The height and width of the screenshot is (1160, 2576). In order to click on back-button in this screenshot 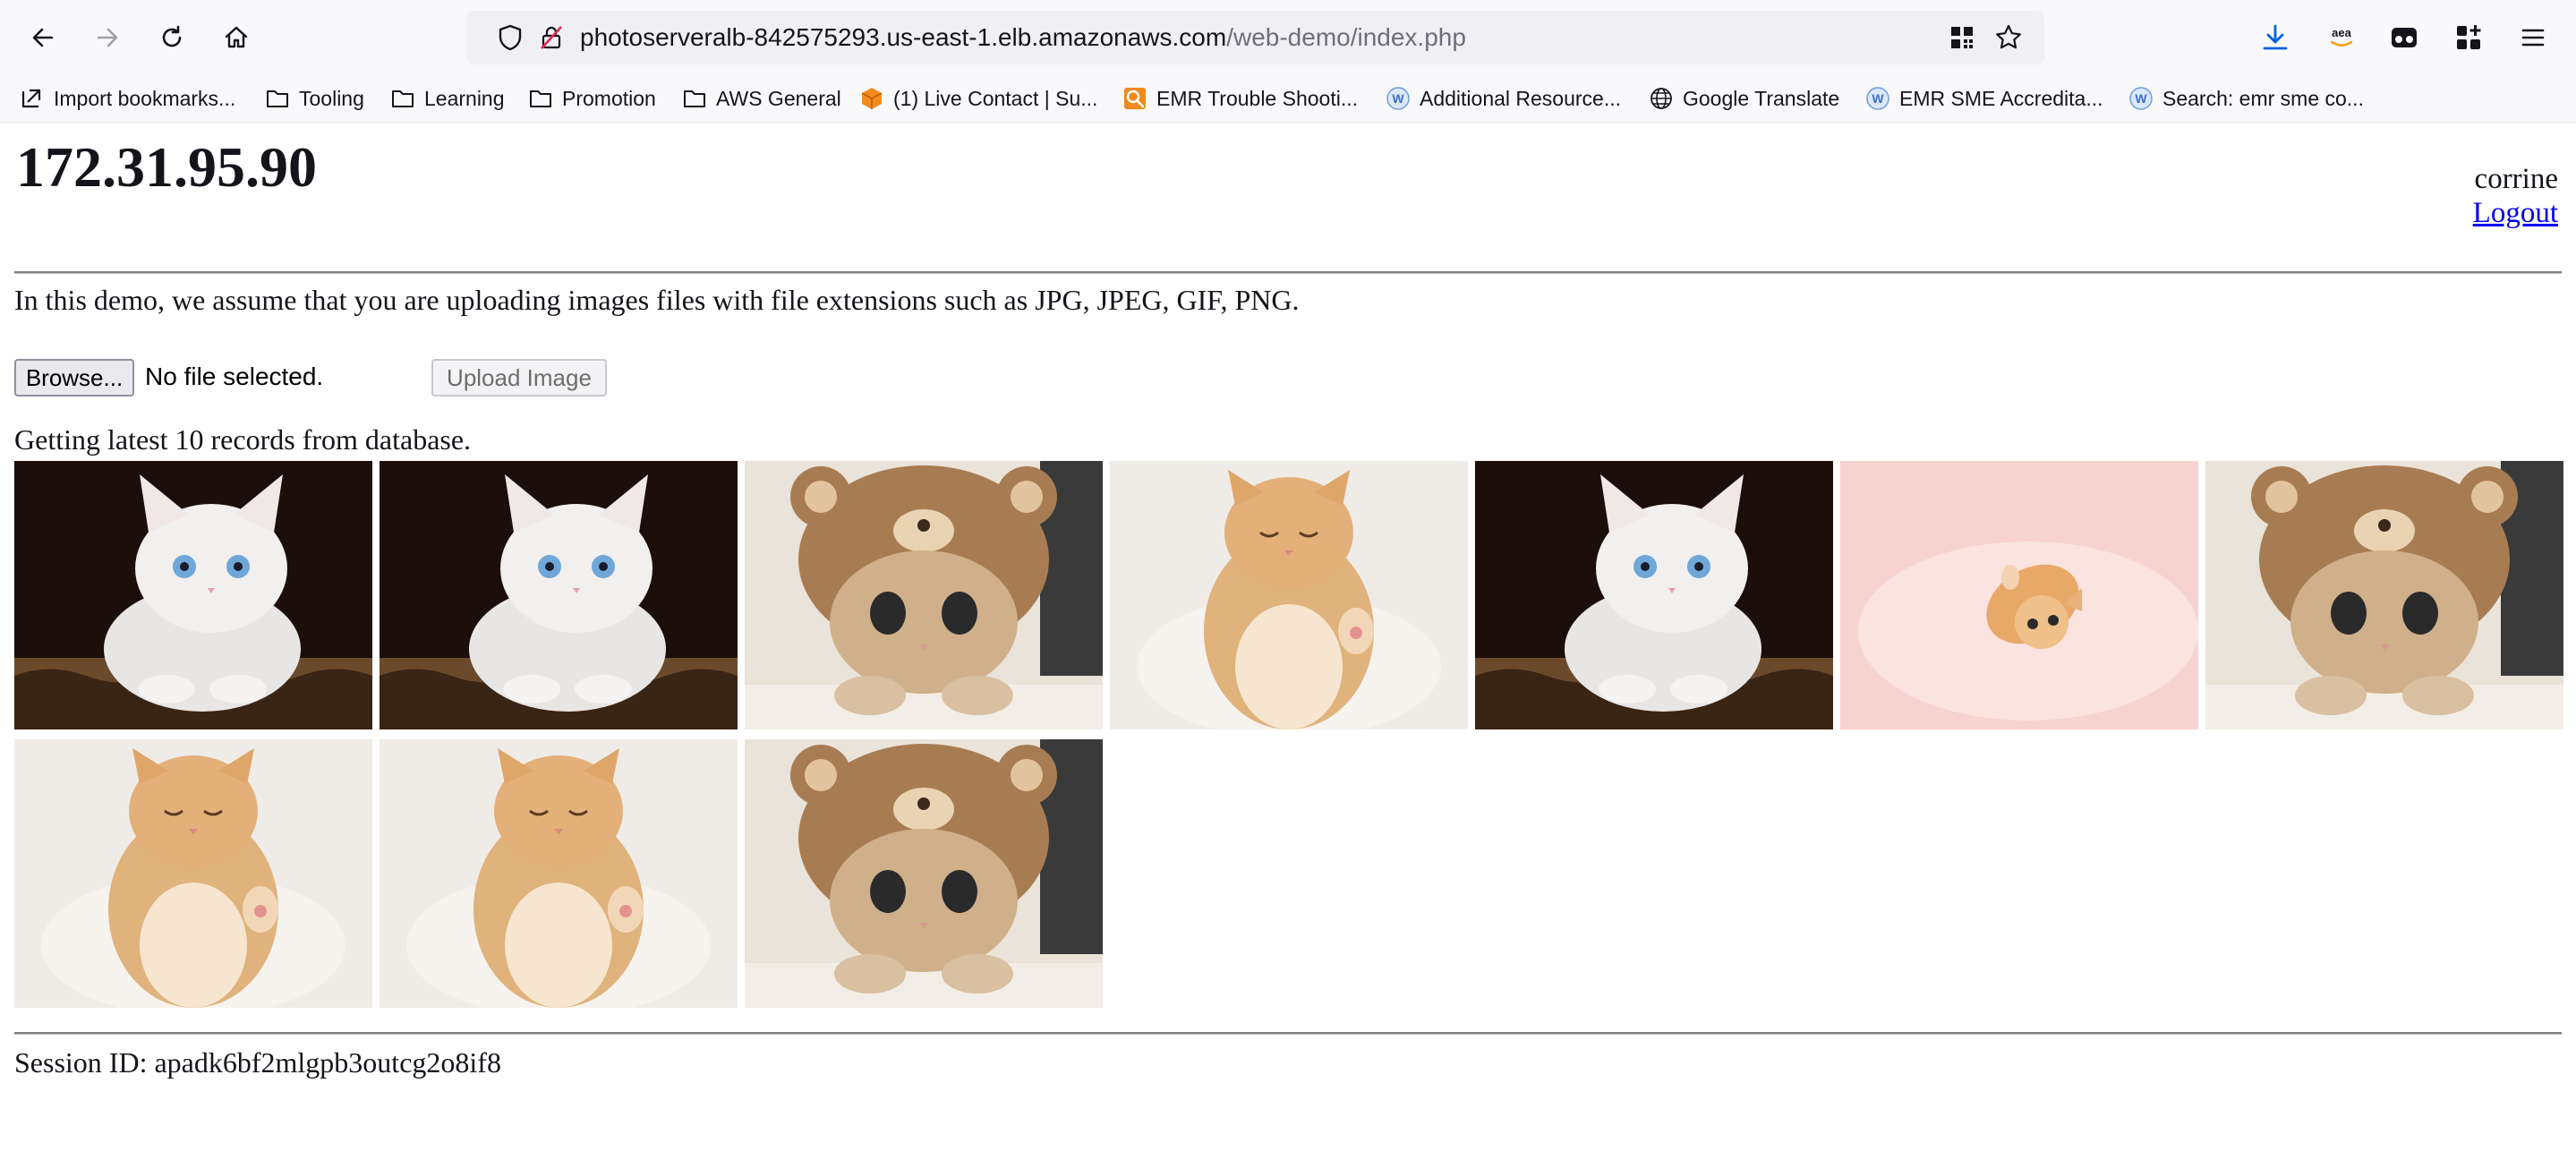, I will do `click(42, 37)`.